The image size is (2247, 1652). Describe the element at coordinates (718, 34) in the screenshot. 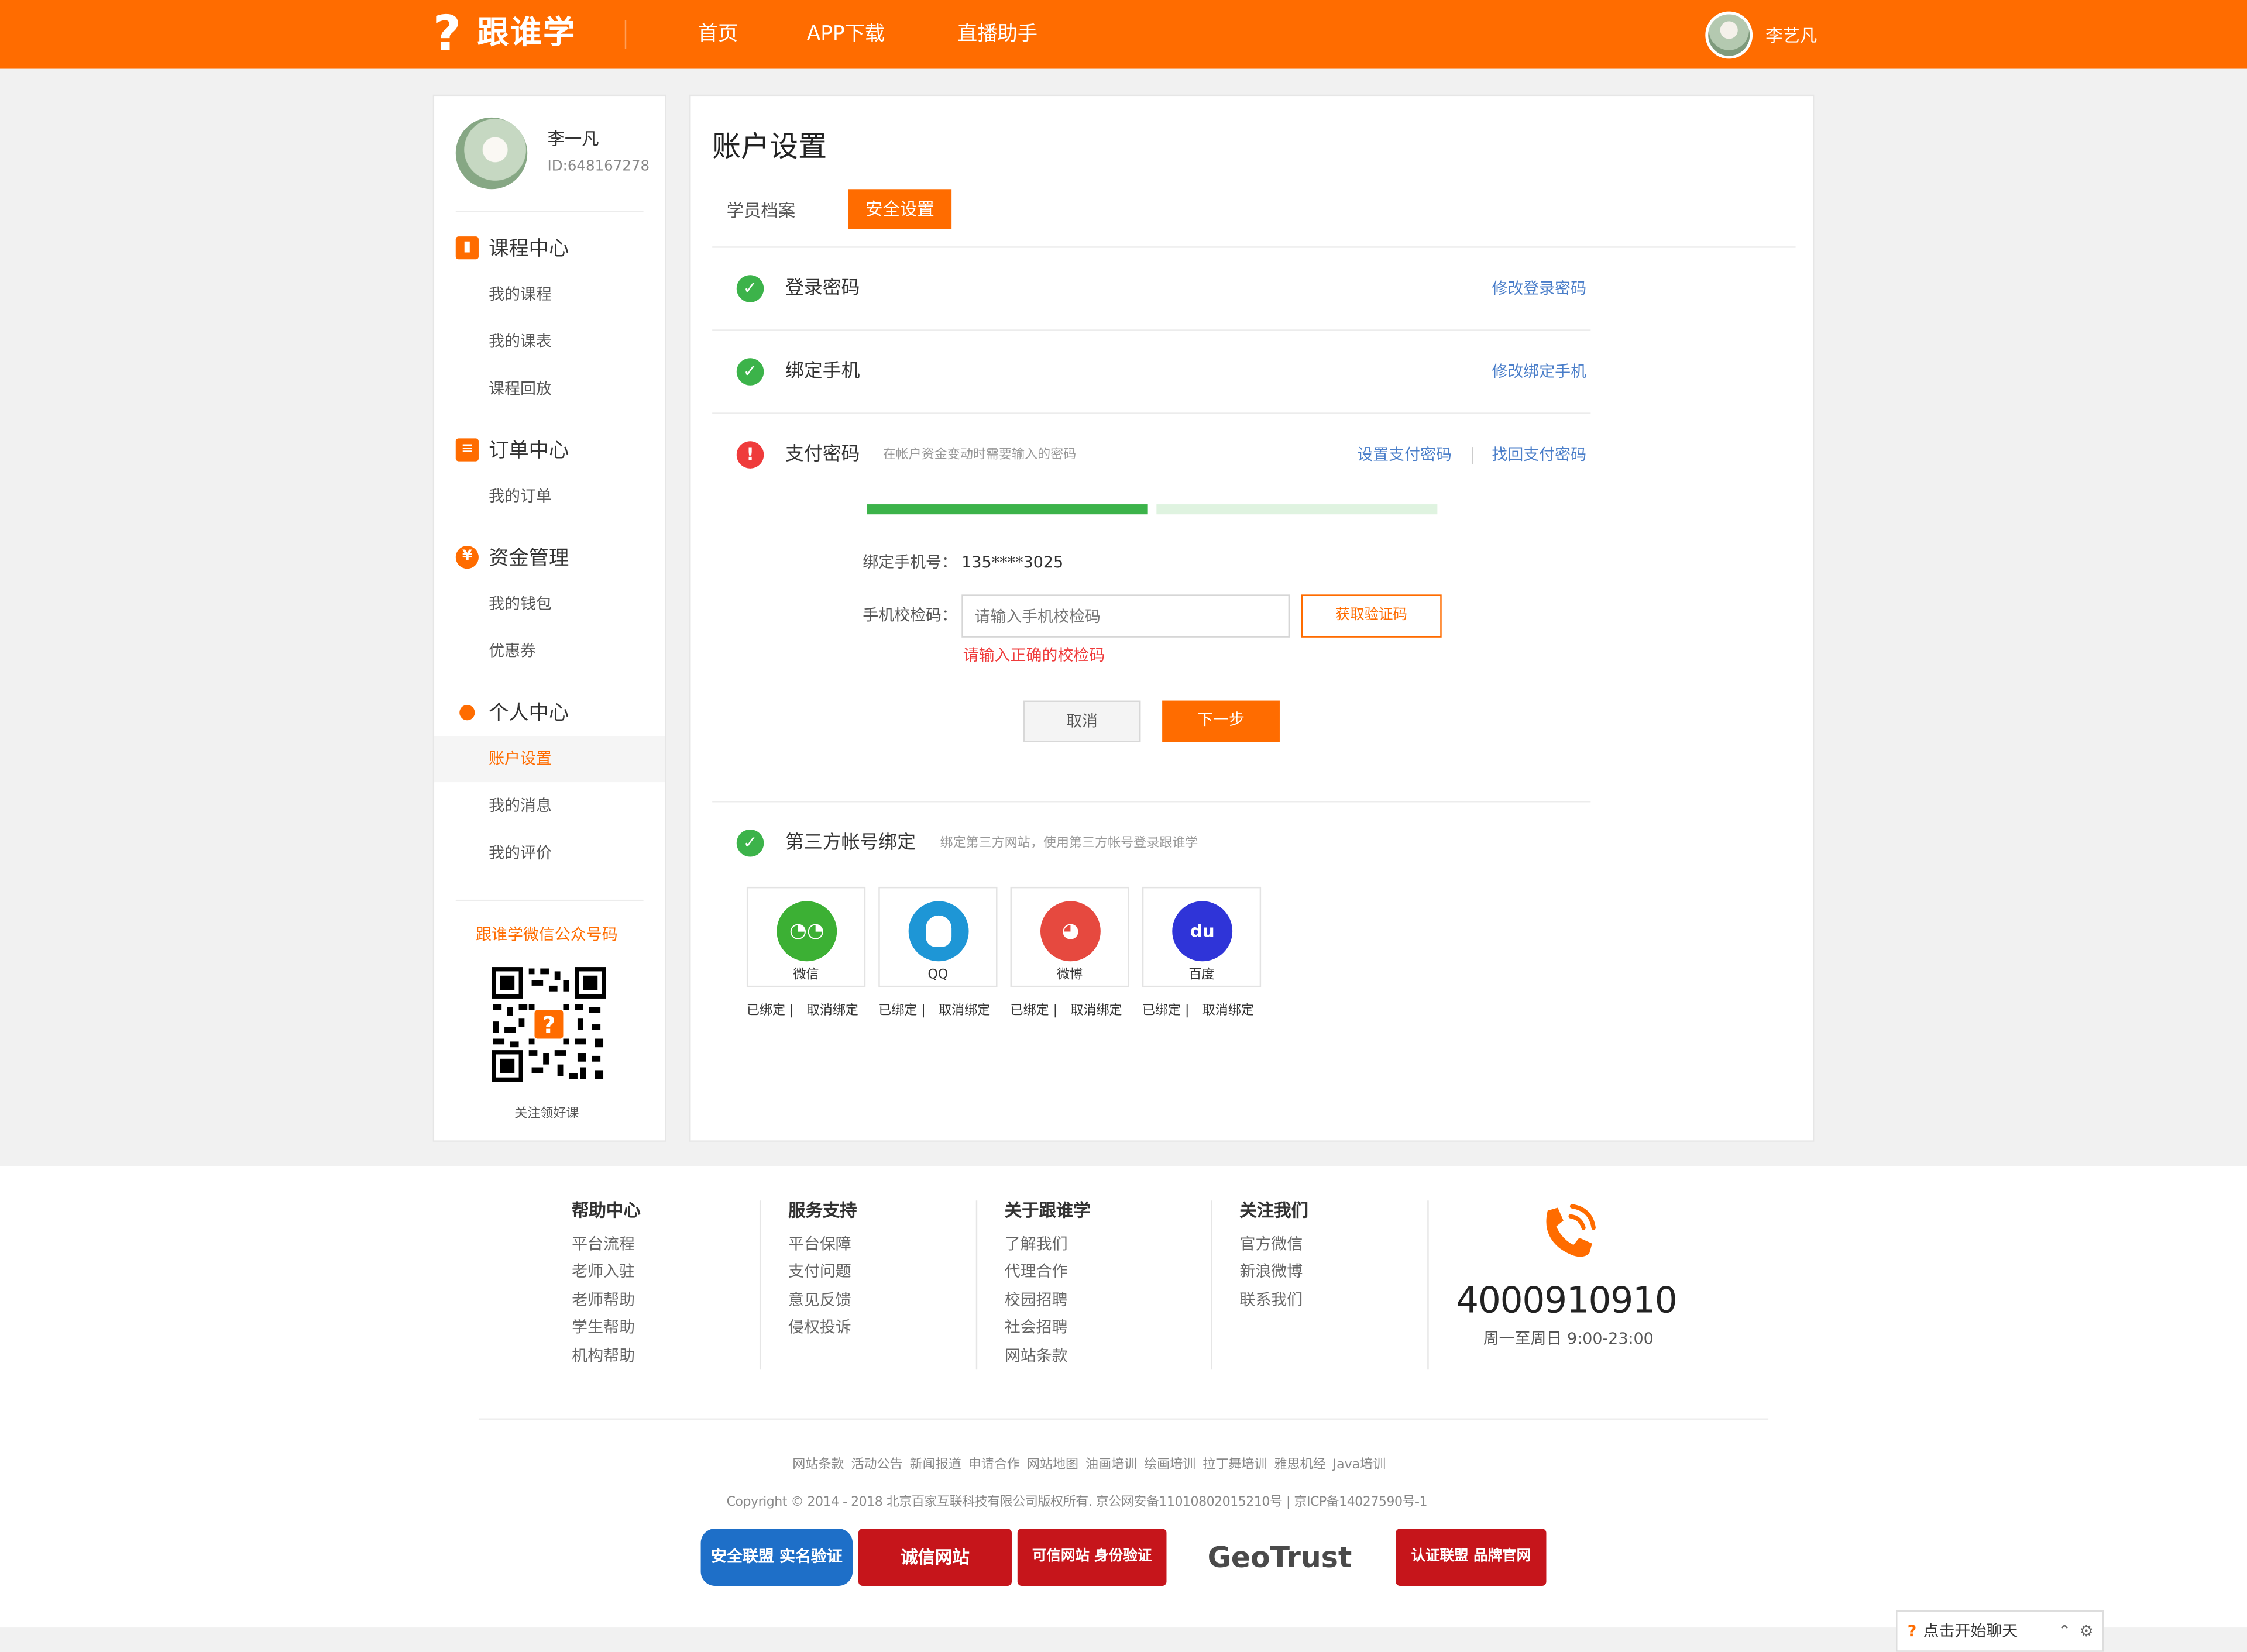

I see `nav-home: 首页` at that location.